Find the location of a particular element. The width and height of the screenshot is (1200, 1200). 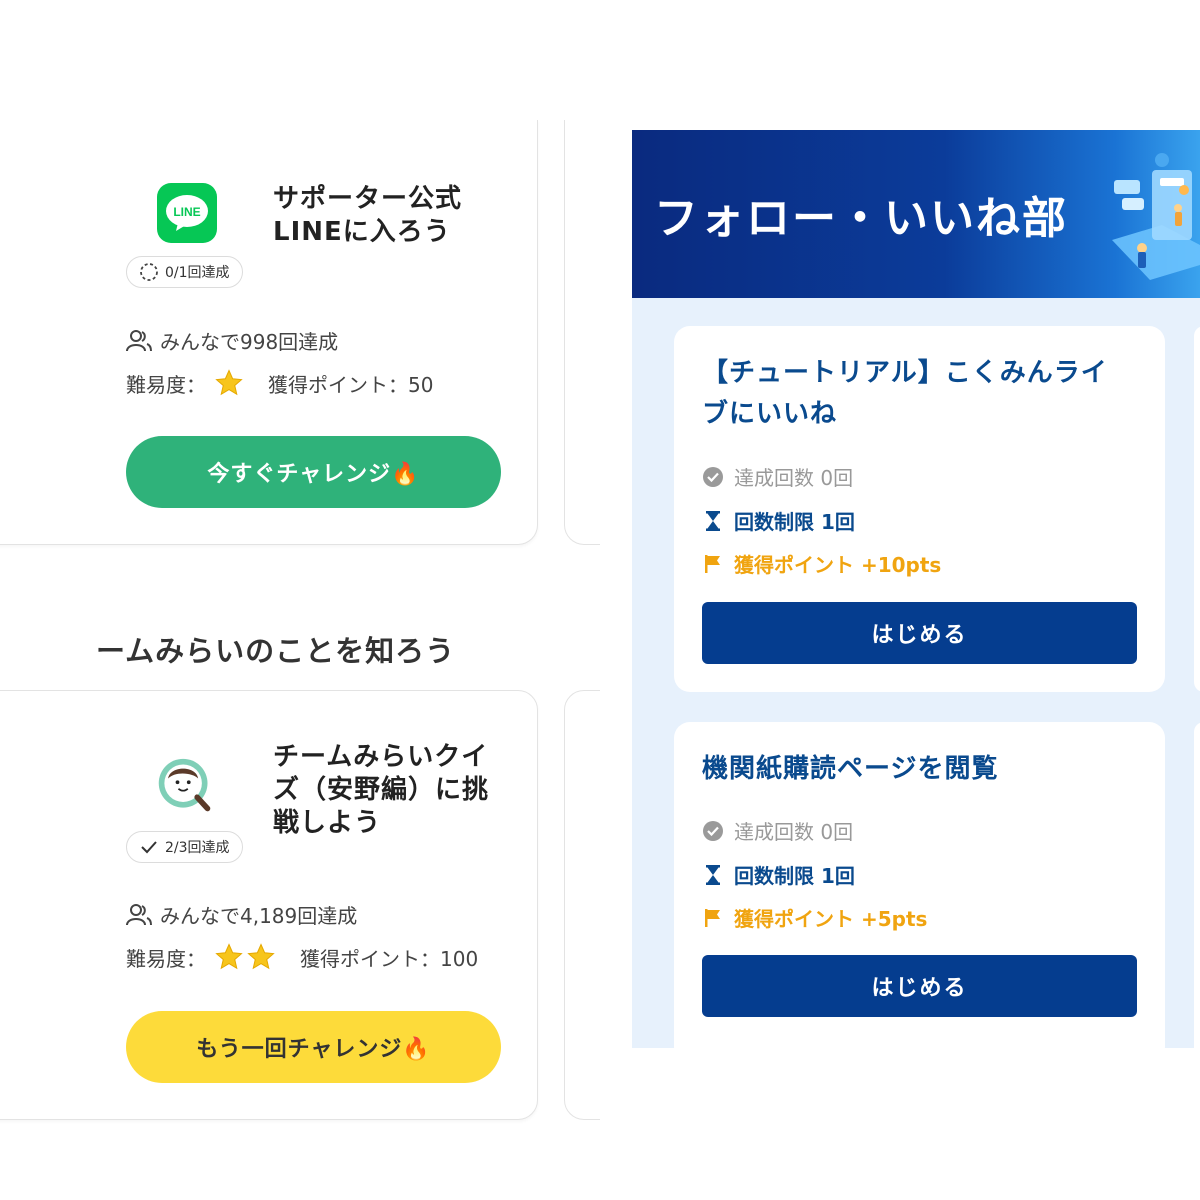

progress-badge: 2/3回達成 is located at coordinates (184, 847).